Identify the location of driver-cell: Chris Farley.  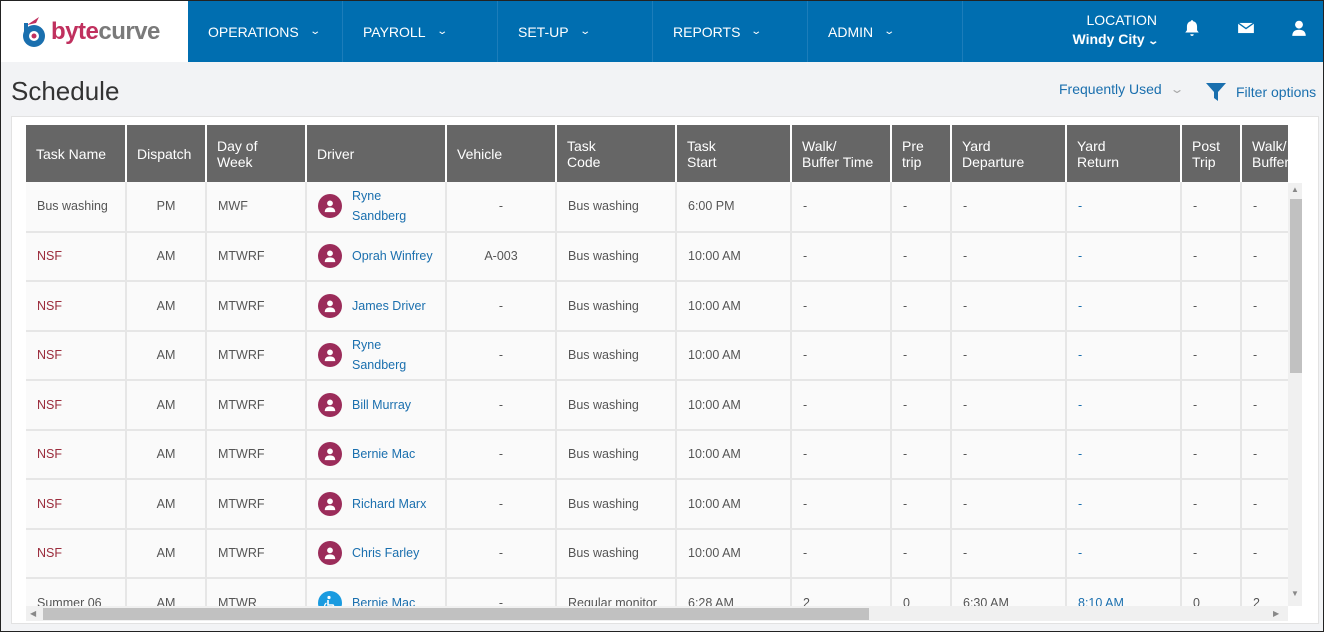
(376, 553).